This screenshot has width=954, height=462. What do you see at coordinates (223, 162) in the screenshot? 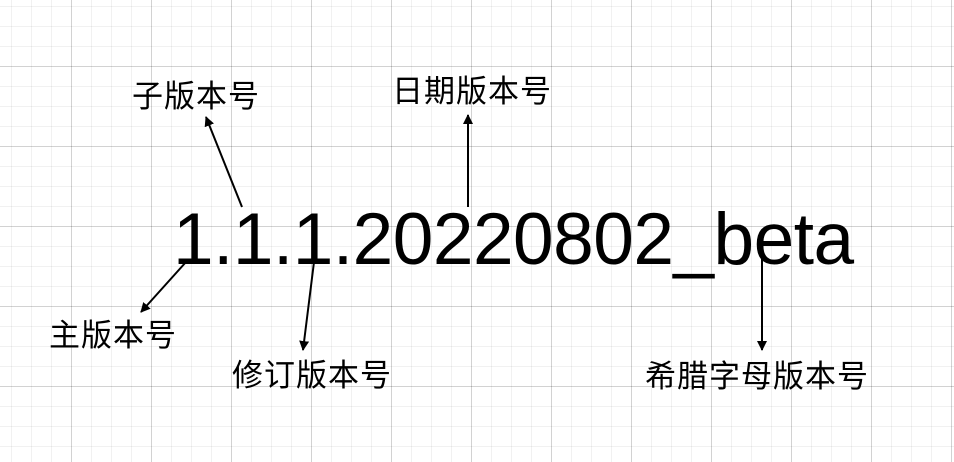
I see `arrow-to-sub-version` at bounding box center [223, 162].